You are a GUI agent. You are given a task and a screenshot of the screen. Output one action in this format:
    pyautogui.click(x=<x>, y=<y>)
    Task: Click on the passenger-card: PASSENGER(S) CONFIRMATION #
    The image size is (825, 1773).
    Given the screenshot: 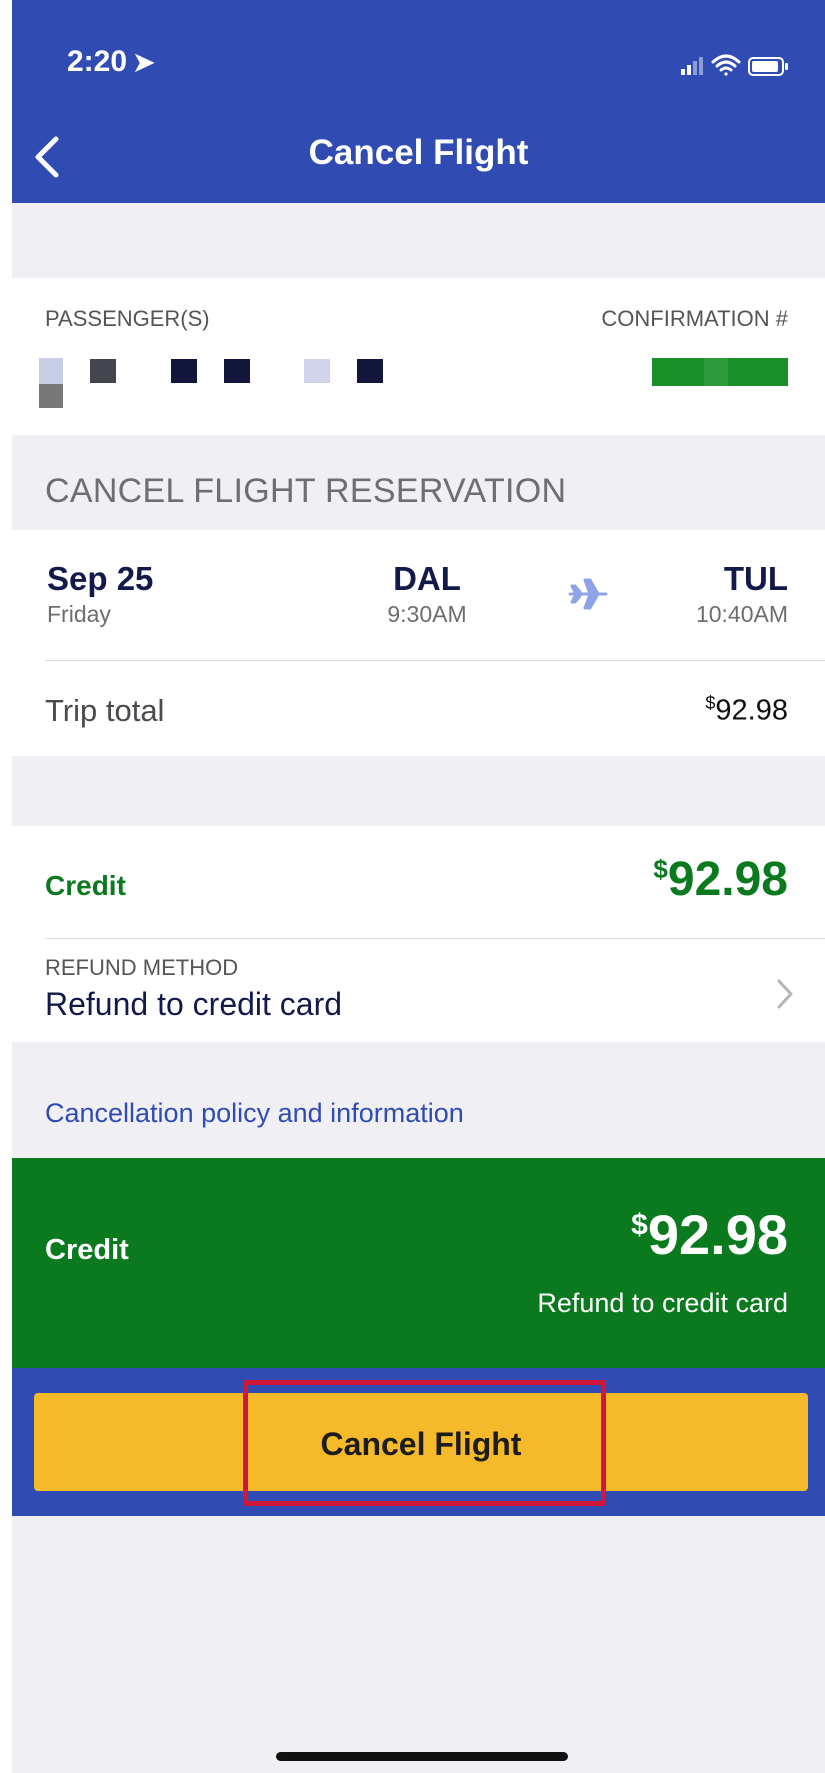 What is the action you would take?
    pyautogui.click(x=418, y=356)
    